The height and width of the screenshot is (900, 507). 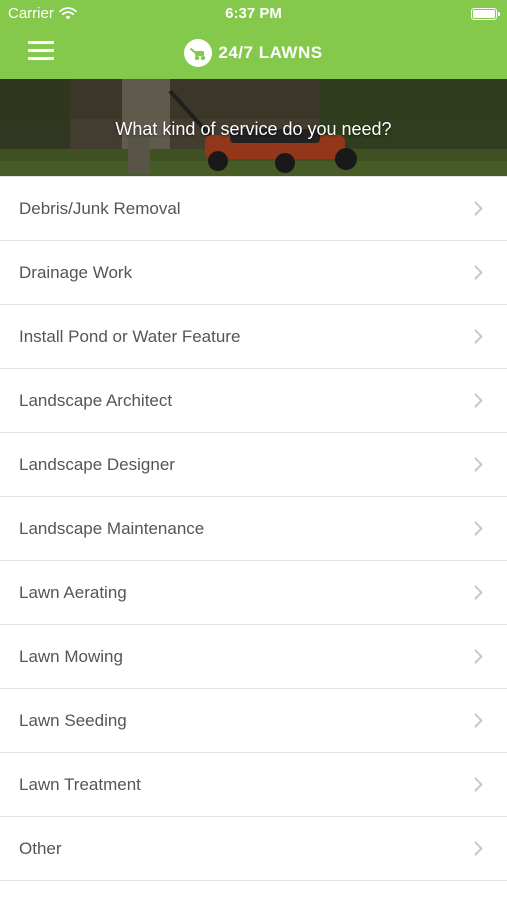 What do you see at coordinates (253, 593) in the screenshot?
I see `service-item-lawn-aerating: Lawn Aerating` at bounding box center [253, 593].